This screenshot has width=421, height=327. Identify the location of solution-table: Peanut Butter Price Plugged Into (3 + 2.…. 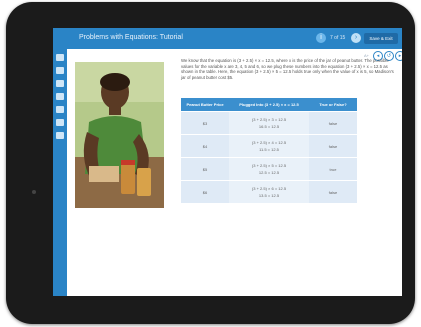
(269, 150).